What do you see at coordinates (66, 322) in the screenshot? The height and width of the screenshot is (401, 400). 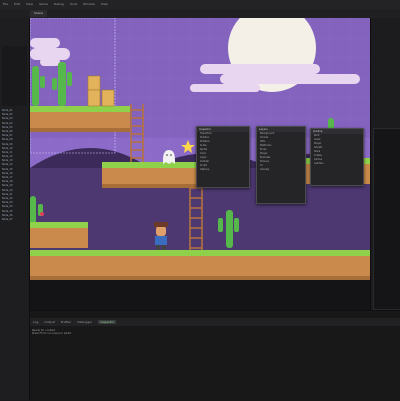 I see `bottom-tab: Profiler` at bounding box center [66, 322].